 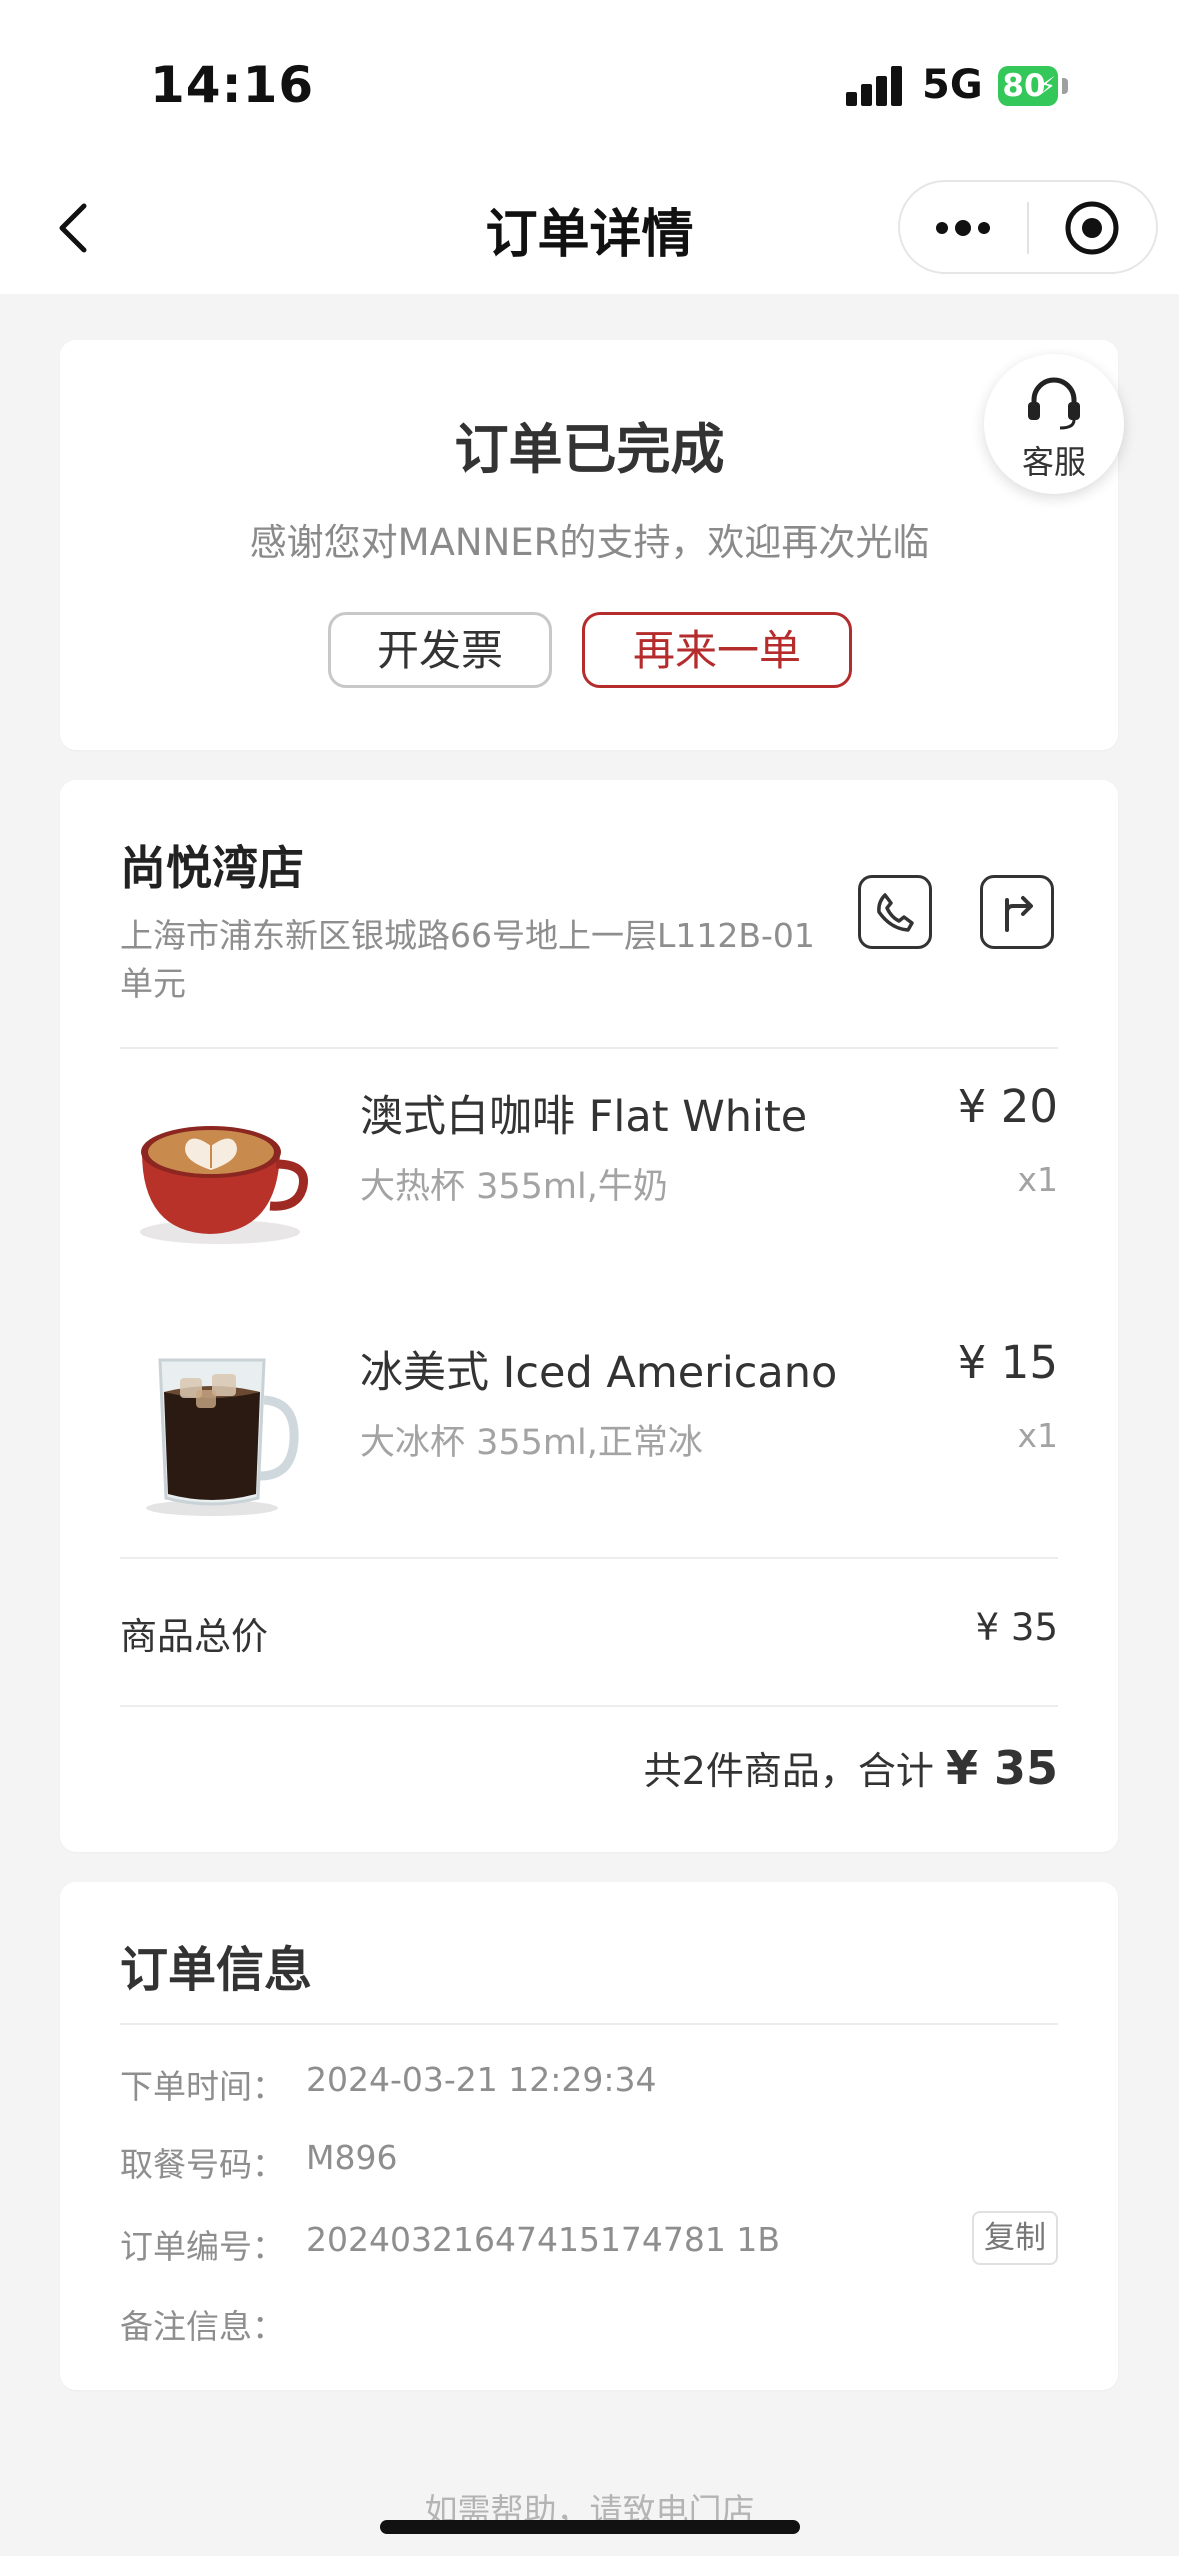 I want to click on subtotal-label: 商品总价, so click(x=194, y=1636).